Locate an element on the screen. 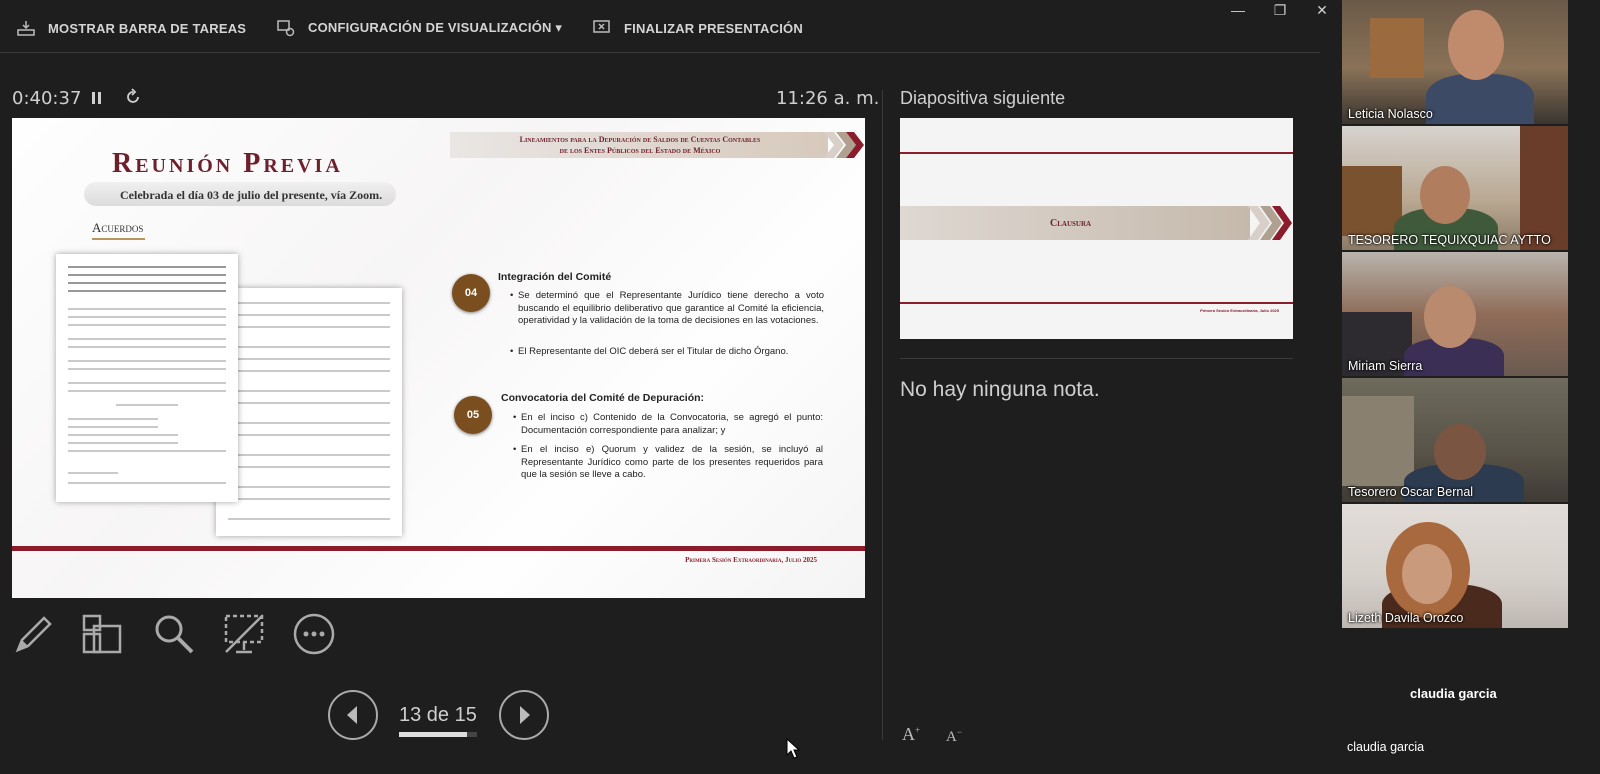 The image size is (1600, 774). participant-name: TESORERO TEQUIXQUIAC AYTTO is located at coordinates (1449, 240).